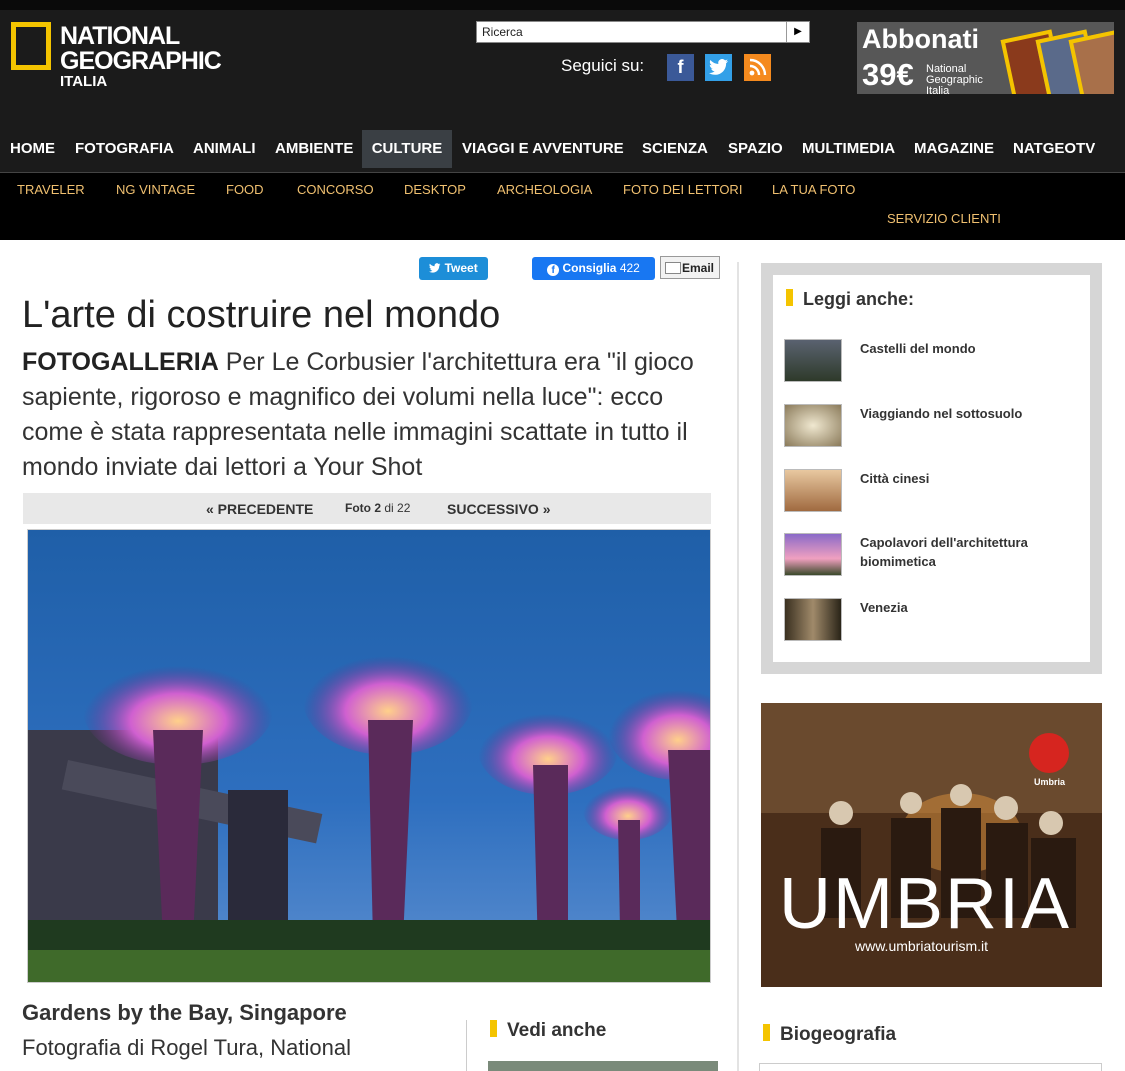 The width and height of the screenshot is (1125, 1071). Describe the element at coordinates (757, 67) in the screenshot. I see `rss-icon` at that location.